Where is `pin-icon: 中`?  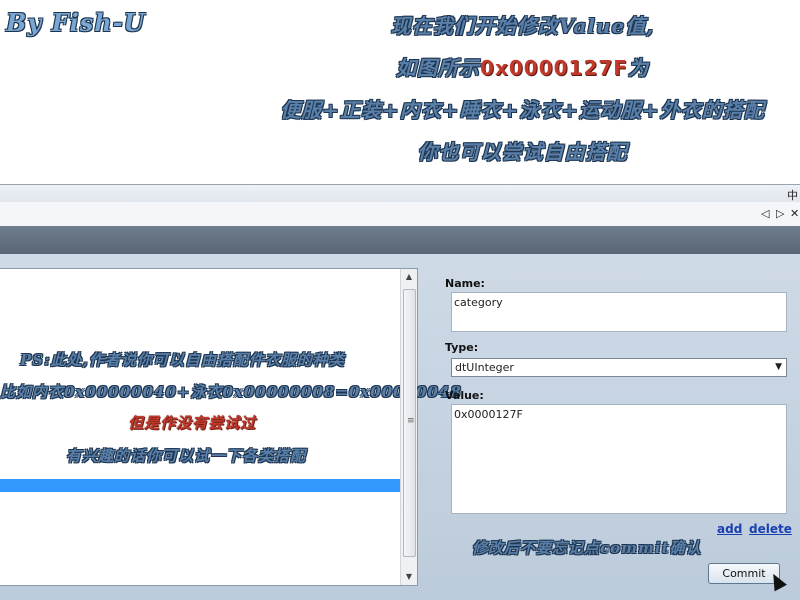
pin-icon: 中 is located at coordinates (792, 195).